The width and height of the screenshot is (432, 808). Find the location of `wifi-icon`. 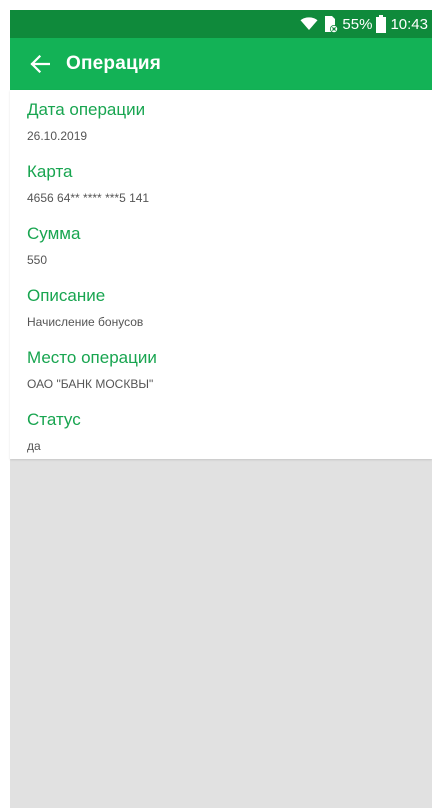

wifi-icon is located at coordinates (309, 24).